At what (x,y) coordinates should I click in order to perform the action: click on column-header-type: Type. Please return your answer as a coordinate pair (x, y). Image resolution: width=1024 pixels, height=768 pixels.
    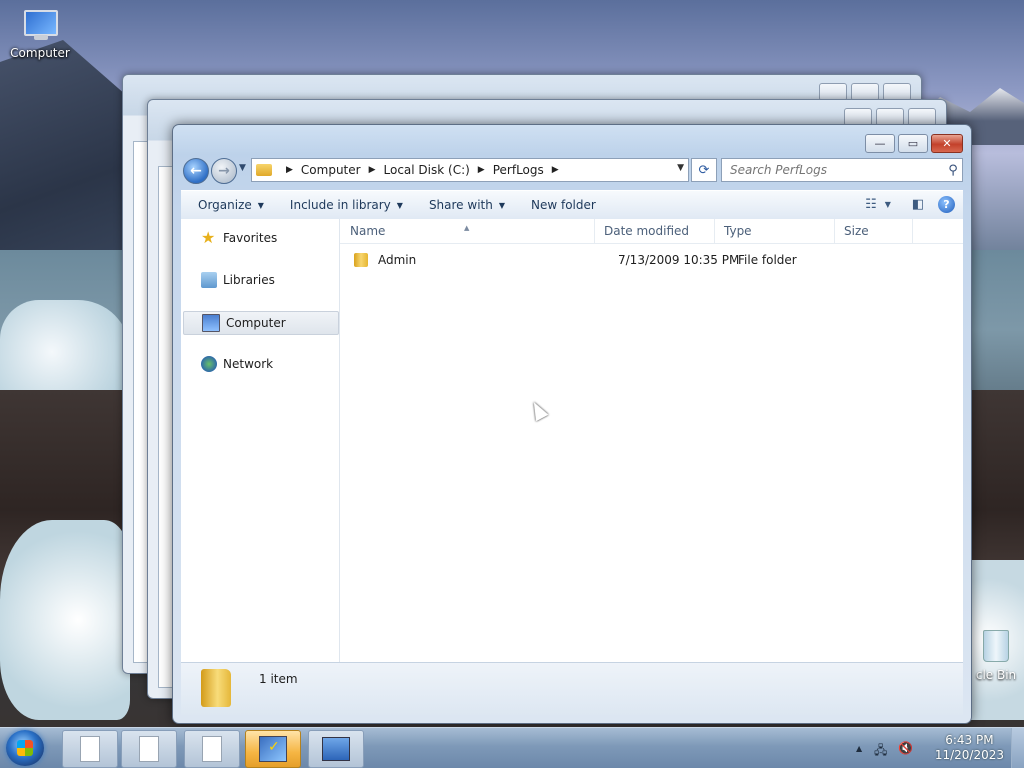
    Looking at the image, I should click on (774, 231).